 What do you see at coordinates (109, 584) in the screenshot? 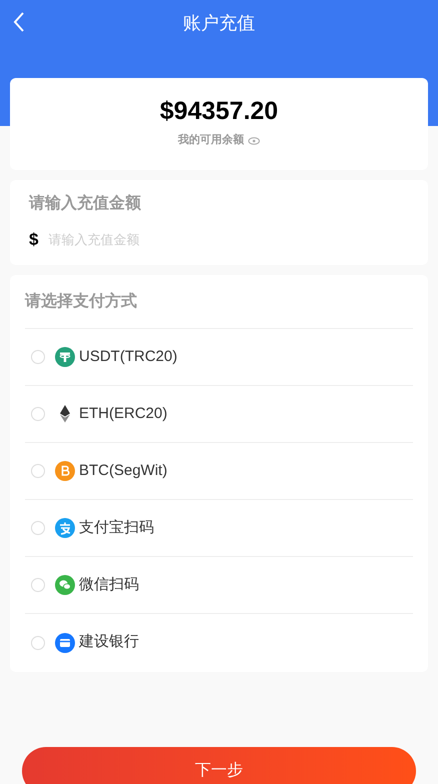
I see `payment-label: 微信扫码` at bounding box center [109, 584].